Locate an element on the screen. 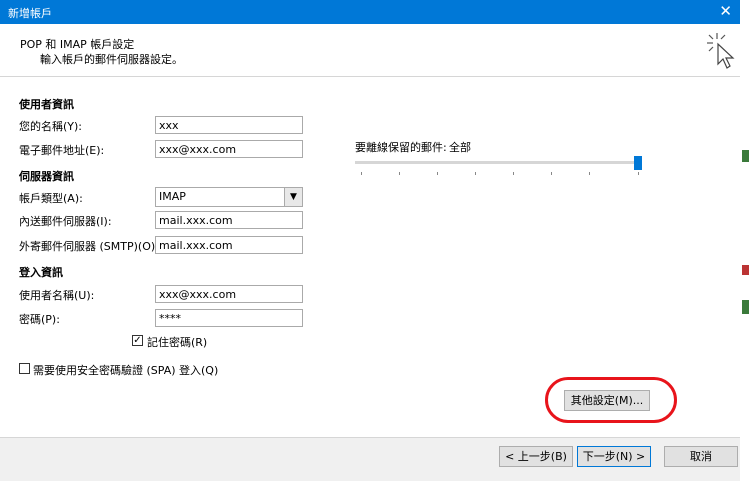  email-field: xxx@xxx.com is located at coordinates (229, 149).